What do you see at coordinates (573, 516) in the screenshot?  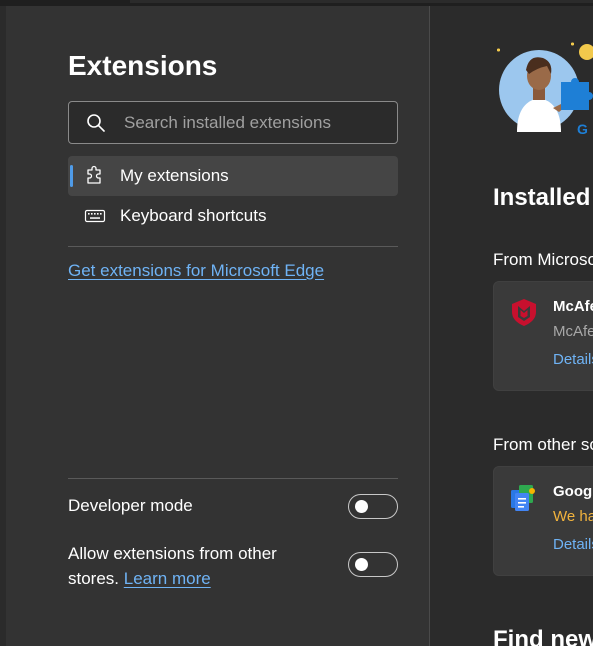 I see `extension-subtitle: We ha` at bounding box center [573, 516].